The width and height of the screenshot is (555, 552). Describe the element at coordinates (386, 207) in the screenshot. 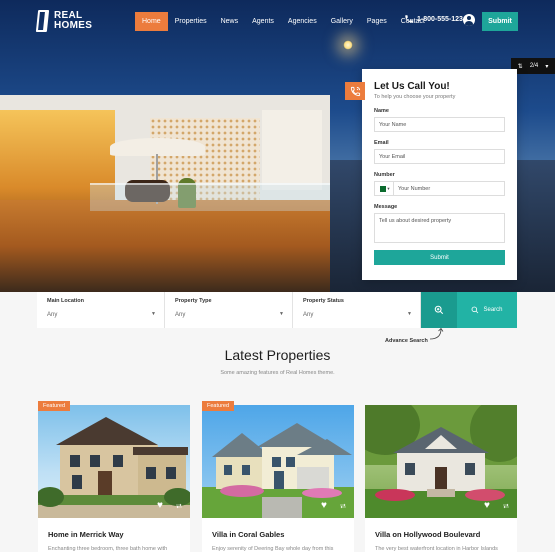

I see `message-label: Message` at that location.